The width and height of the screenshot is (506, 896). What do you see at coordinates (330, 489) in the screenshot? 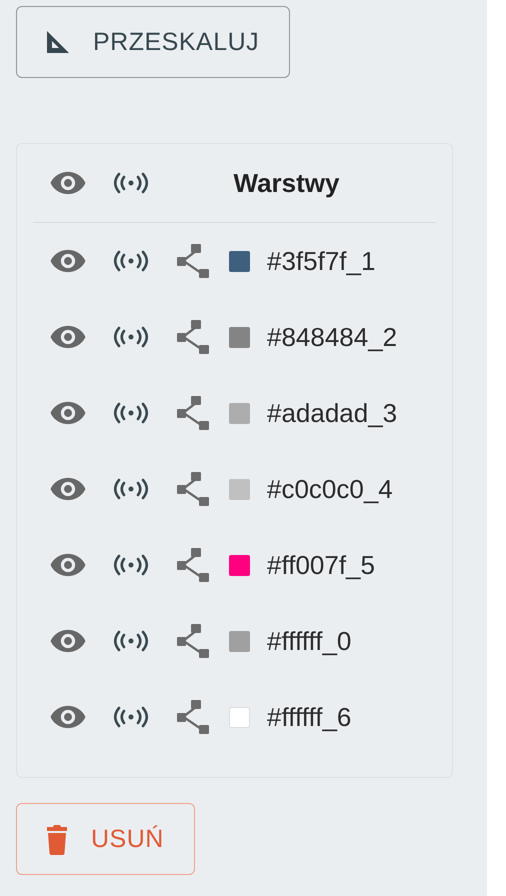
I see `layer-name: #c0c0c0_4` at bounding box center [330, 489].